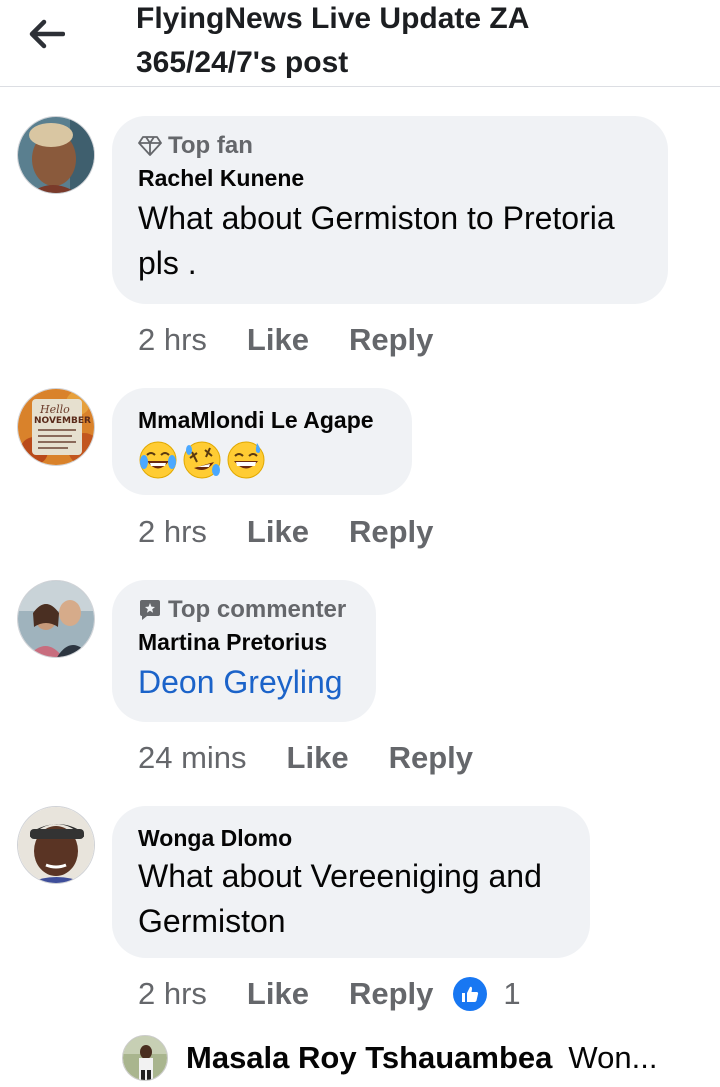 This screenshot has height=1087, width=720. Describe the element at coordinates (242, 62) in the screenshot. I see `page-title-line2: 365/24/7's post` at that location.